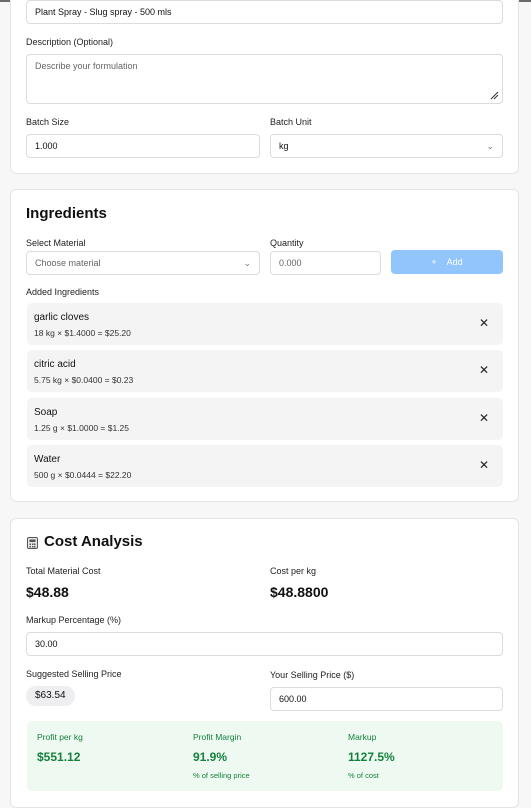  What do you see at coordinates (362, 737) in the screenshot?
I see `markup-result-label: Markup` at bounding box center [362, 737].